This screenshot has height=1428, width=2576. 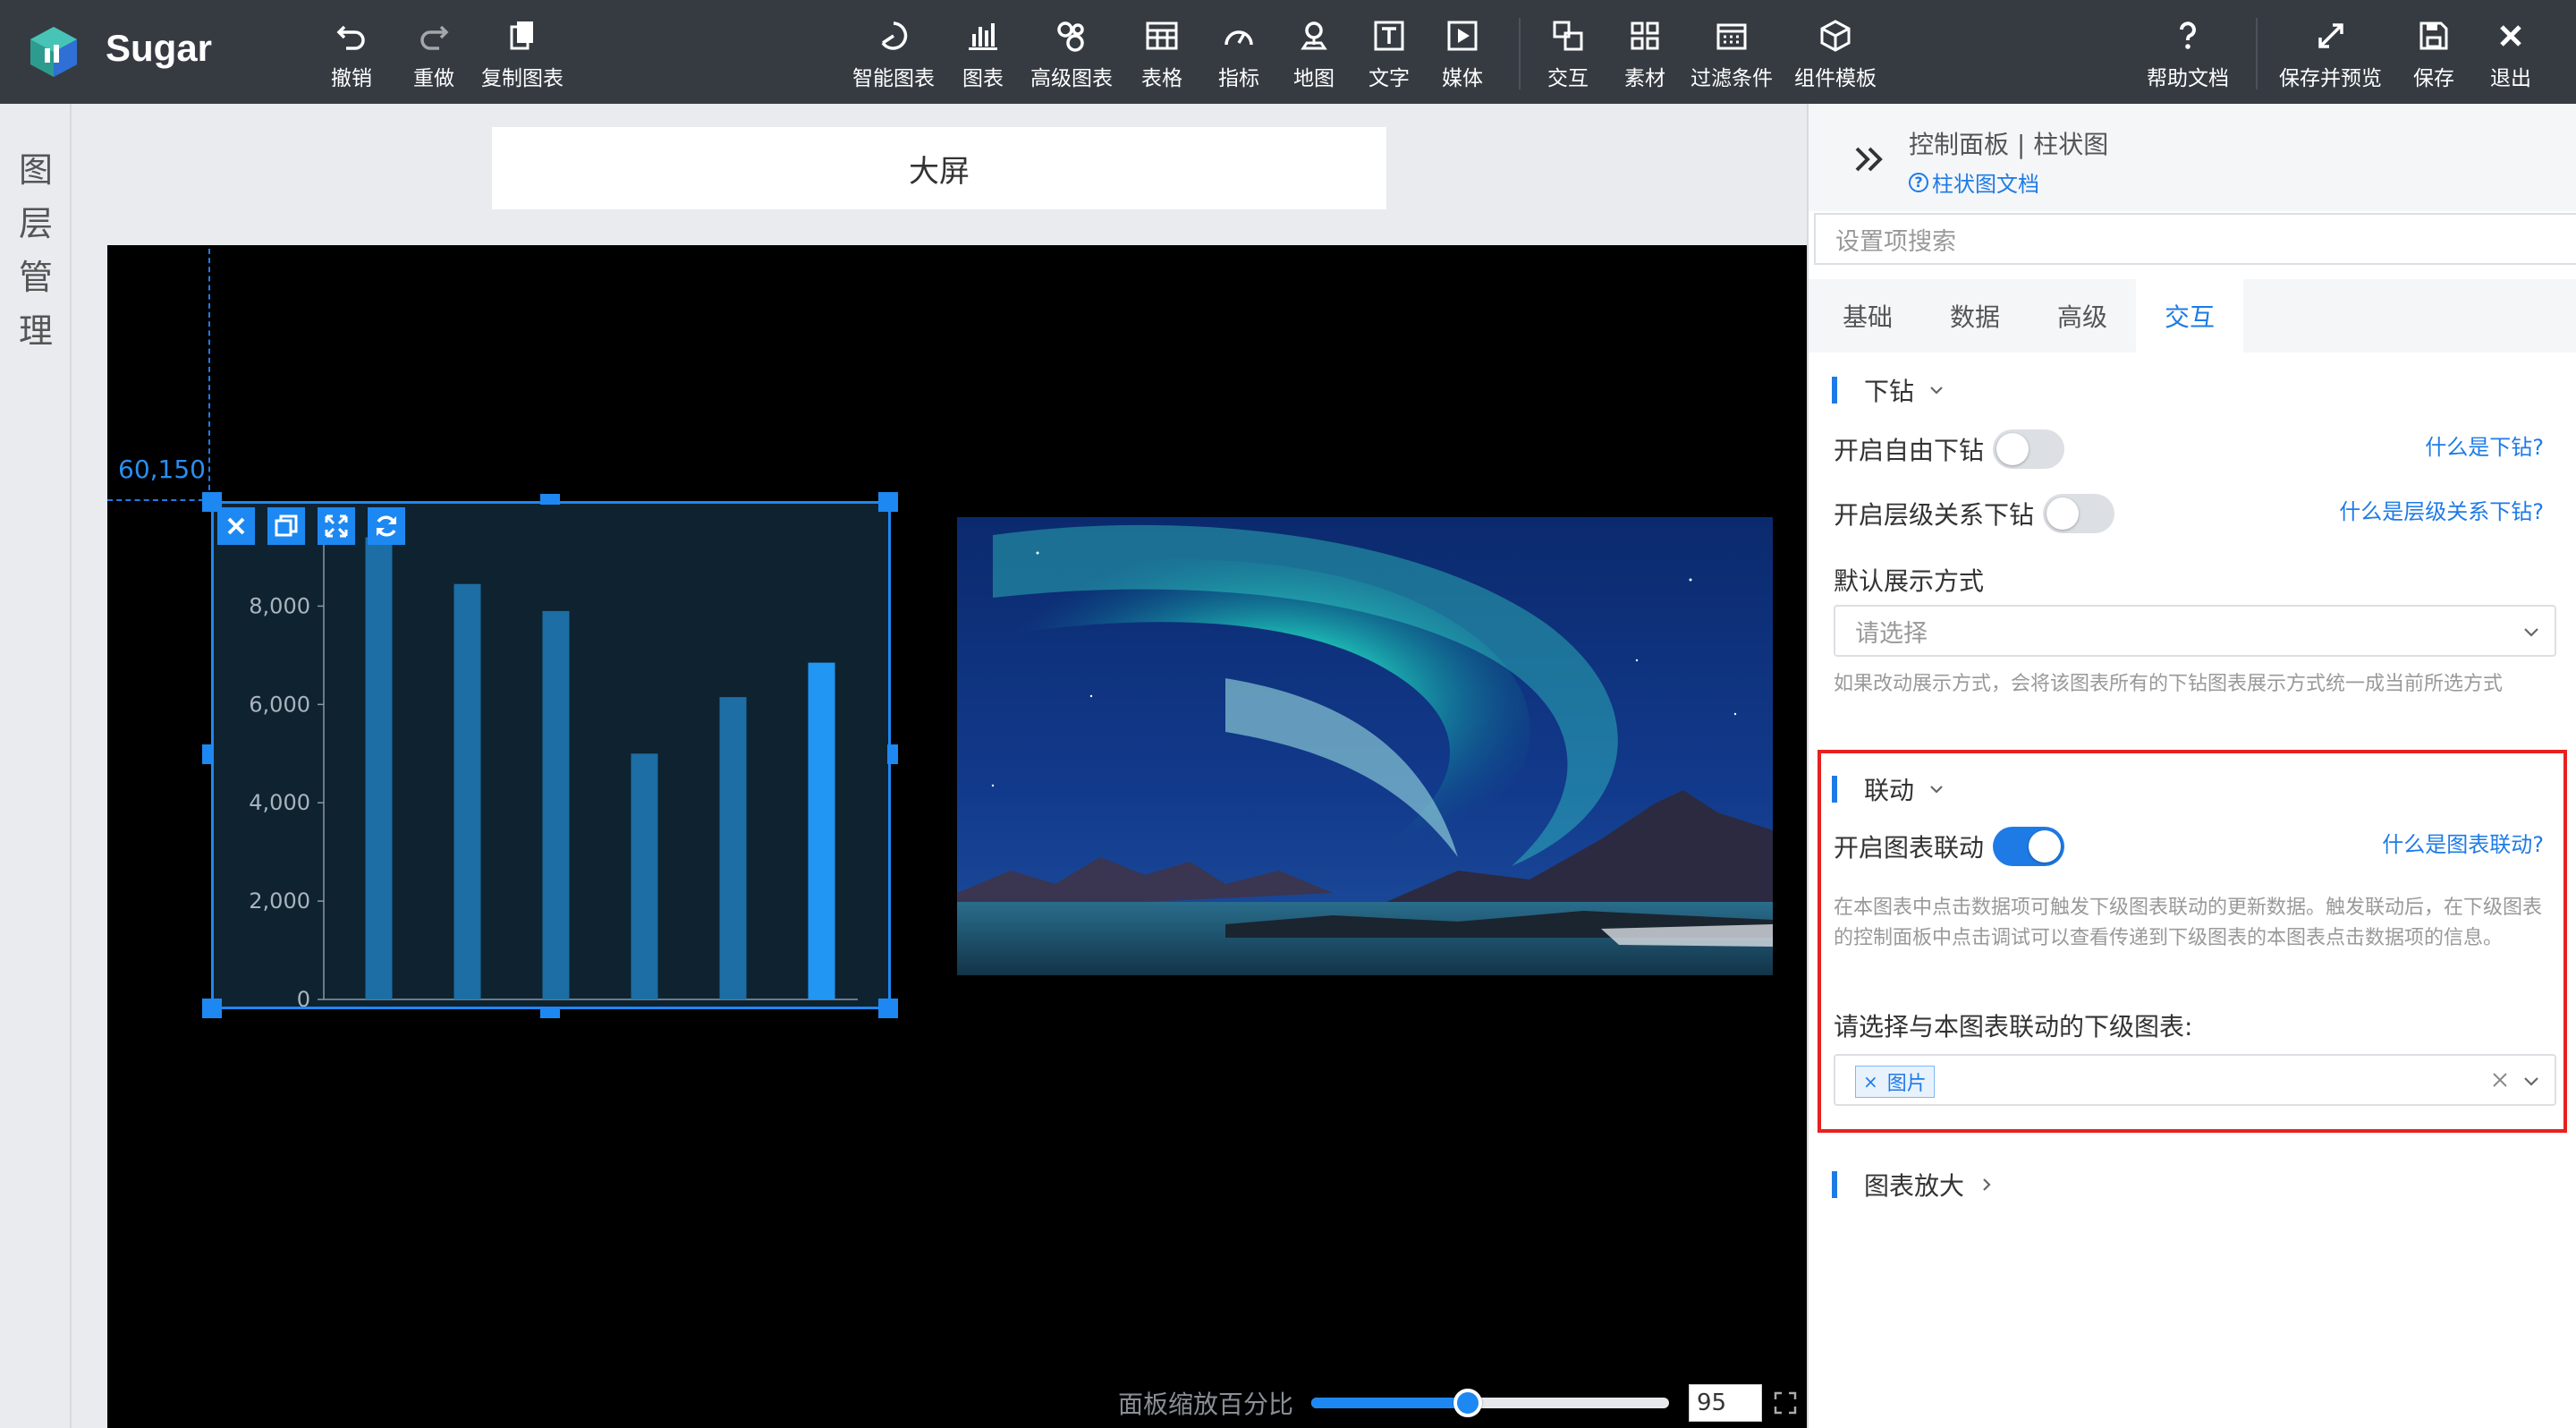 I want to click on redo-icon, so click(x=433, y=35).